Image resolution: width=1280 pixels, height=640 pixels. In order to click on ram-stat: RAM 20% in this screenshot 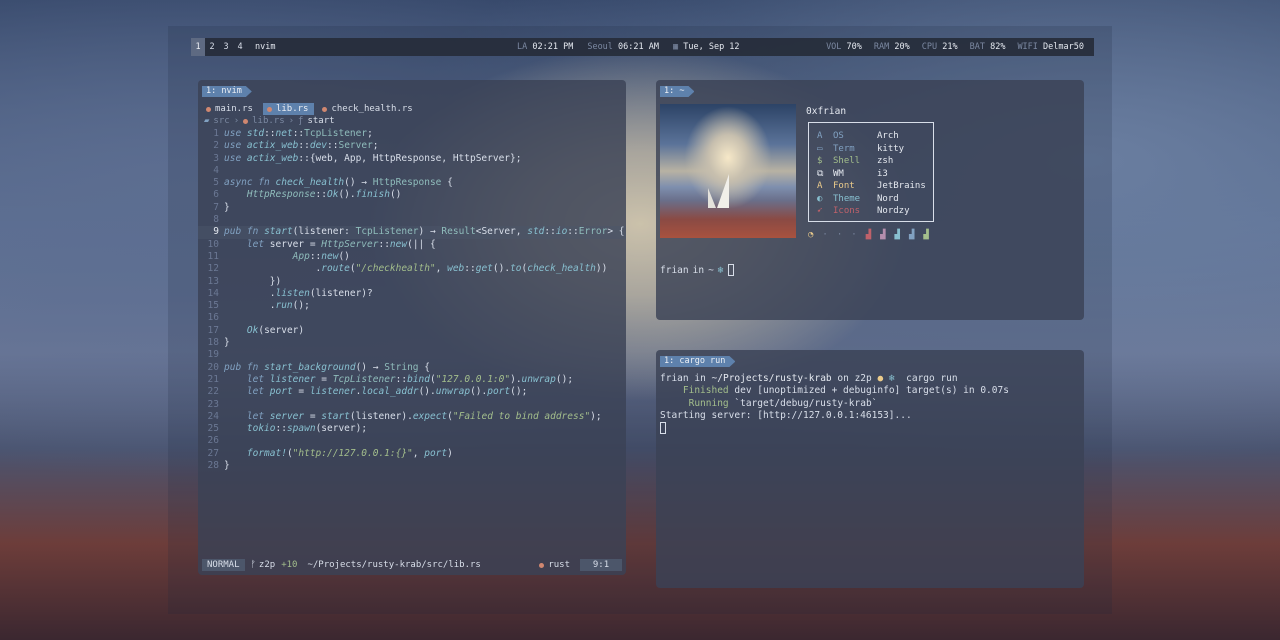, I will do `click(891, 47)`.